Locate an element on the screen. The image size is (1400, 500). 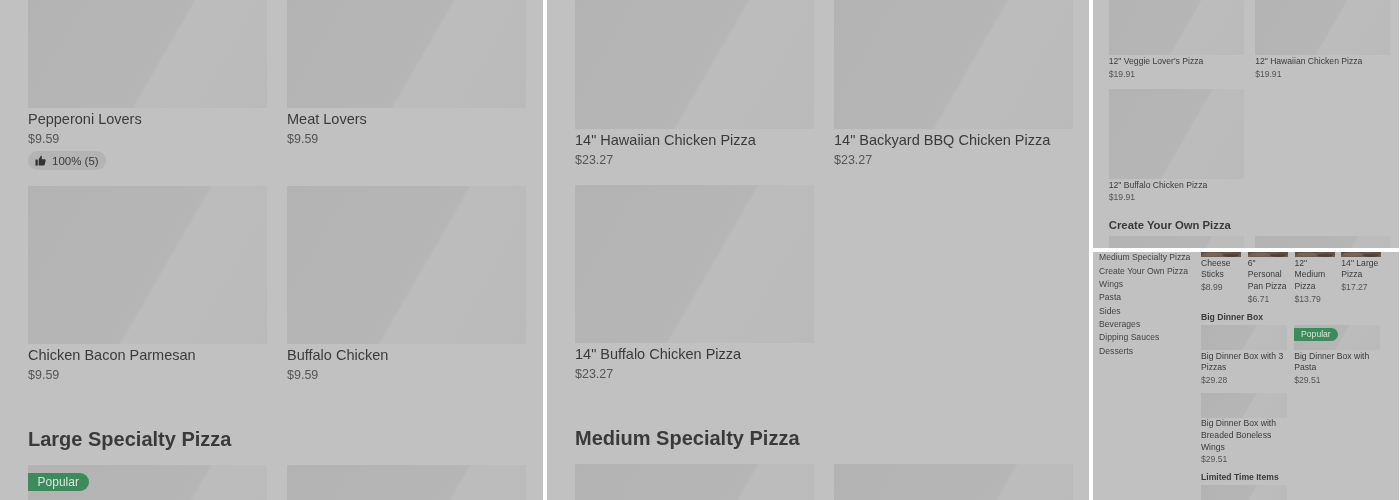
item-name: 14" Buffalo Chicken Pizza is located at coordinates (659, 355).